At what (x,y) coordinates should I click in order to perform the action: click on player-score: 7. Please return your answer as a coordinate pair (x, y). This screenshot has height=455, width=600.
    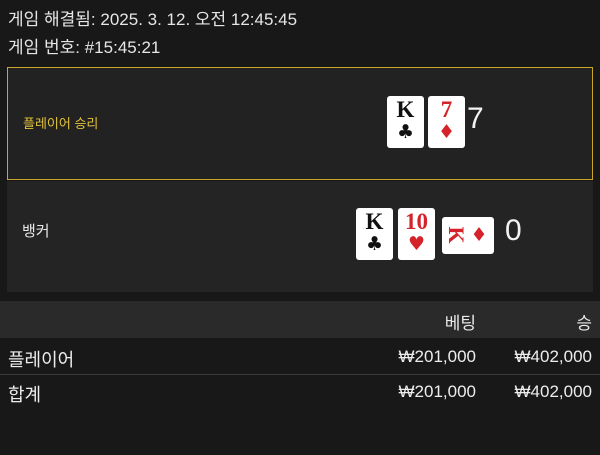
    Looking at the image, I should click on (475, 118).